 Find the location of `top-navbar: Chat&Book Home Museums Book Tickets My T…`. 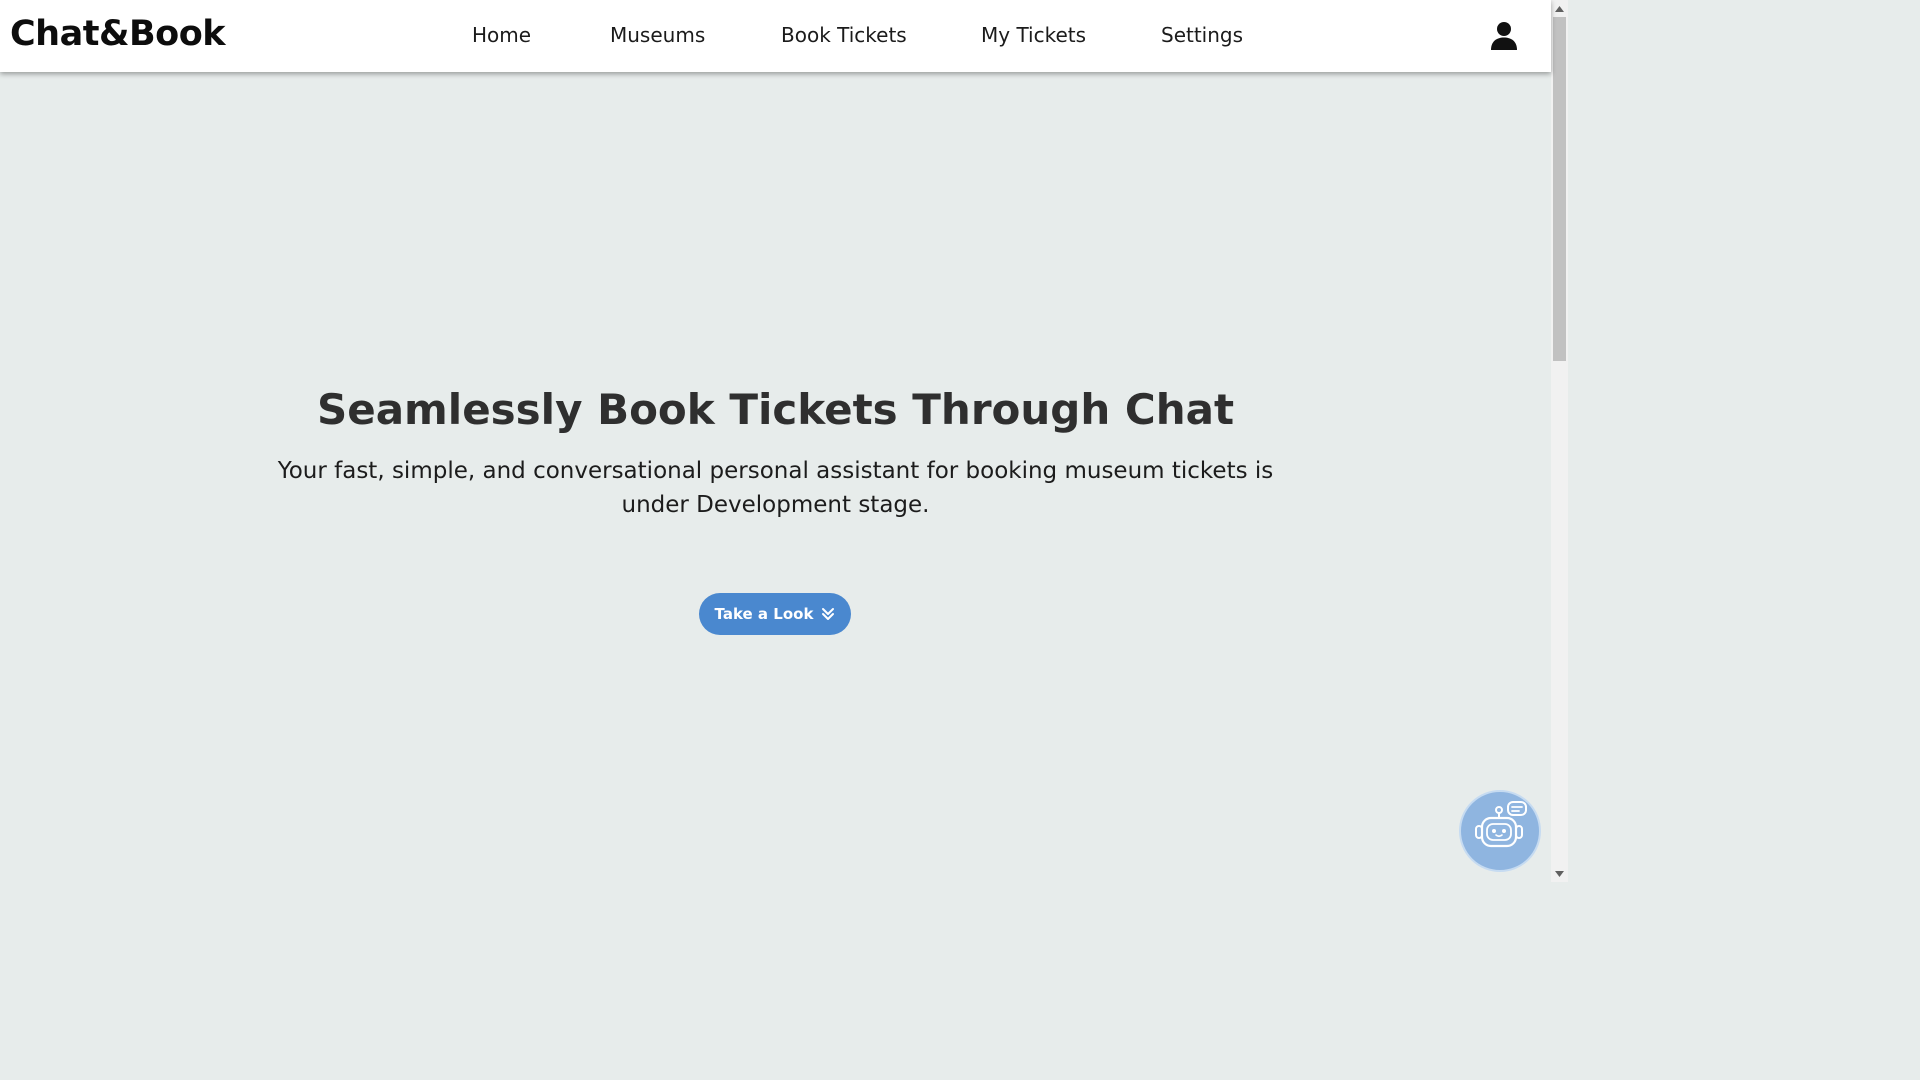

top-navbar: Chat&Book Home Museums Book Tickets My T… is located at coordinates (775, 36).